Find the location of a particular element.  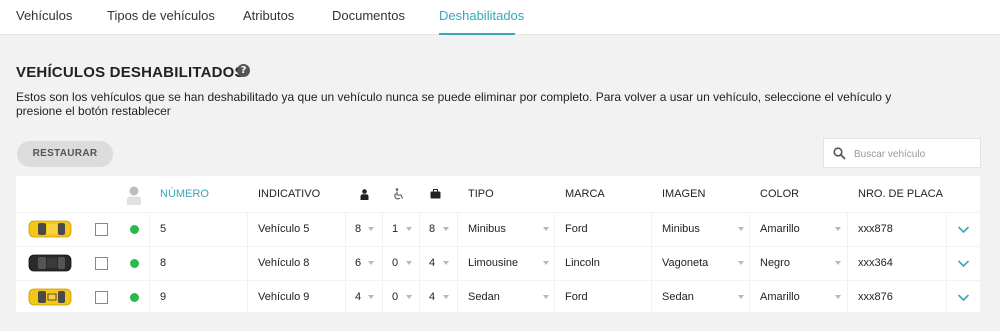

header-brand: MARCA is located at coordinates (585, 194).